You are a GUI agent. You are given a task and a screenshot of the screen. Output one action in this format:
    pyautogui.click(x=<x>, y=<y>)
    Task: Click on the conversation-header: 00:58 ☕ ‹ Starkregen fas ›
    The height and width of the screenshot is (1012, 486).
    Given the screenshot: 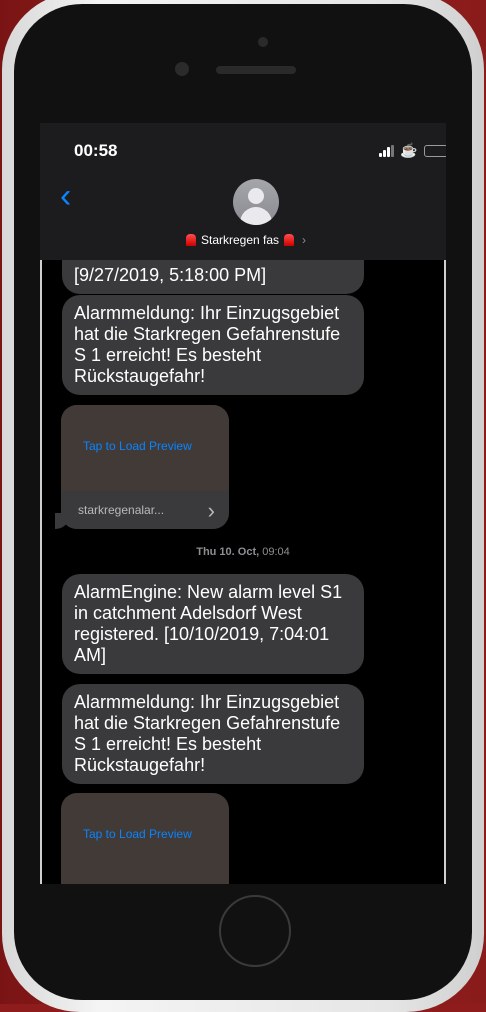 What is the action you would take?
    pyautogui.click(x=243, y=191)
    